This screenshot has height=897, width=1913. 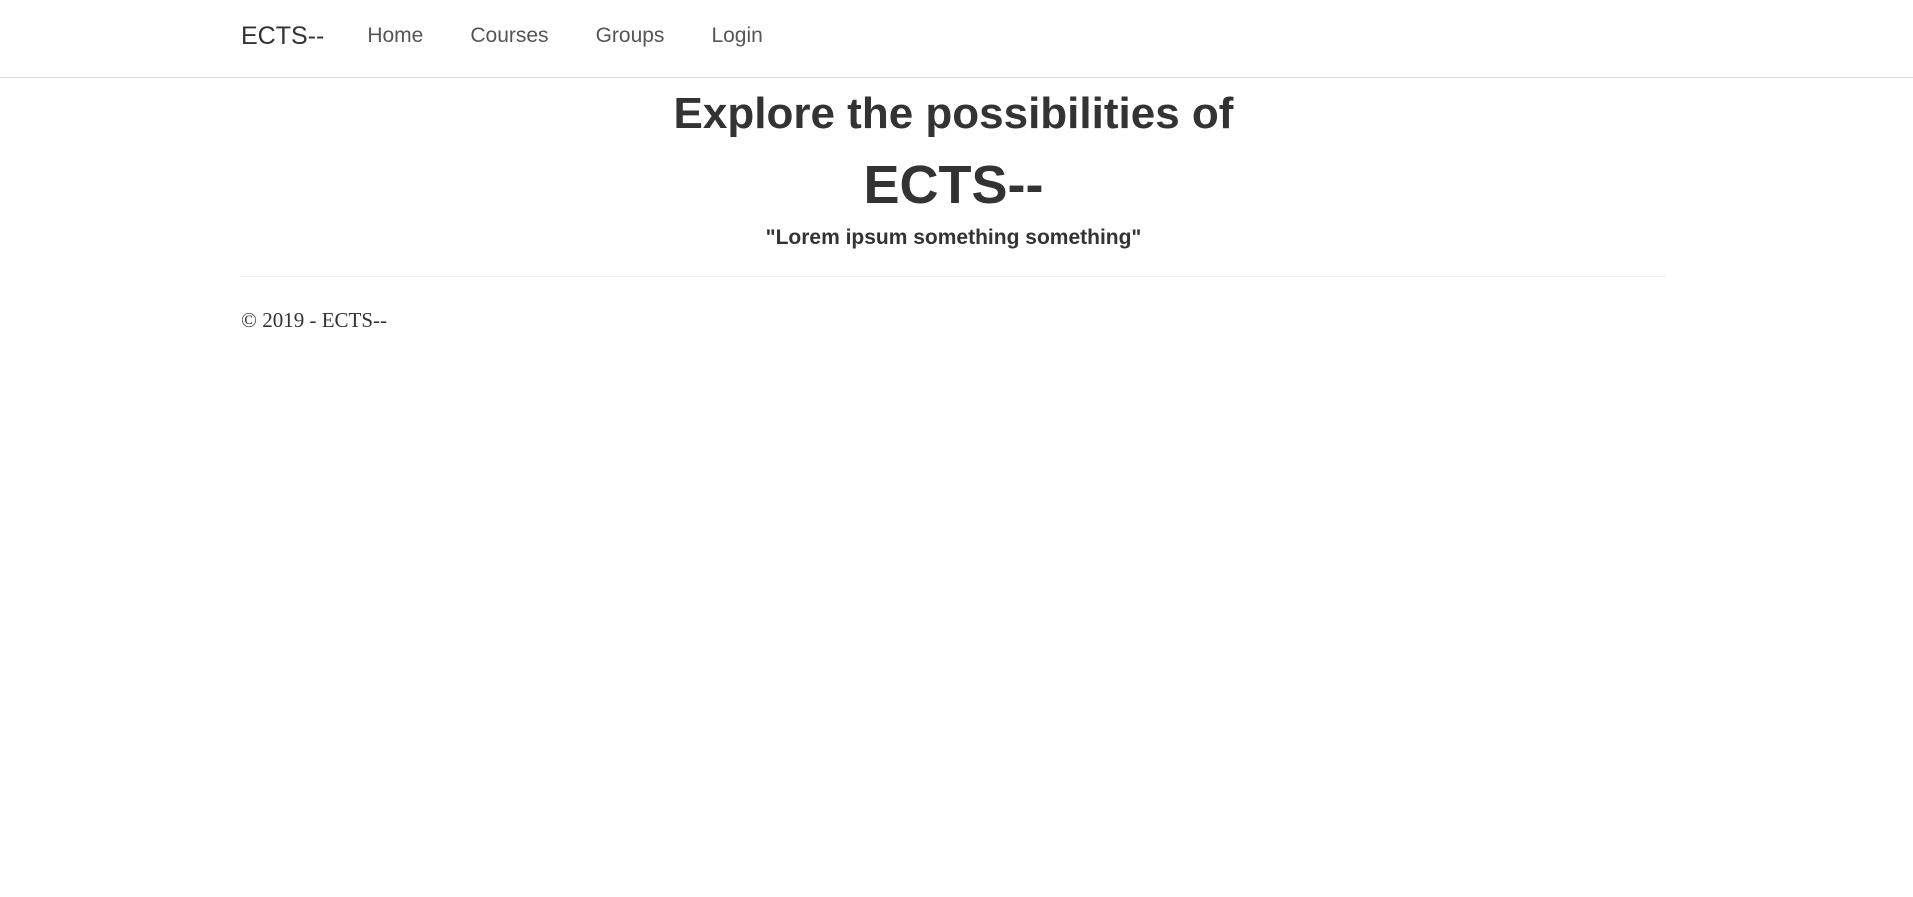 I want to click on content-divider, so click(x=953, y=276).